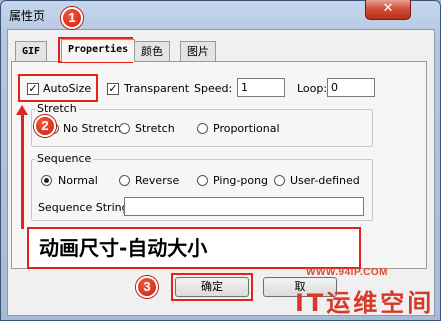  Describe the element at coordinates (147, 287) in the screenshot. I see `step-3-marker: 3` at that location.